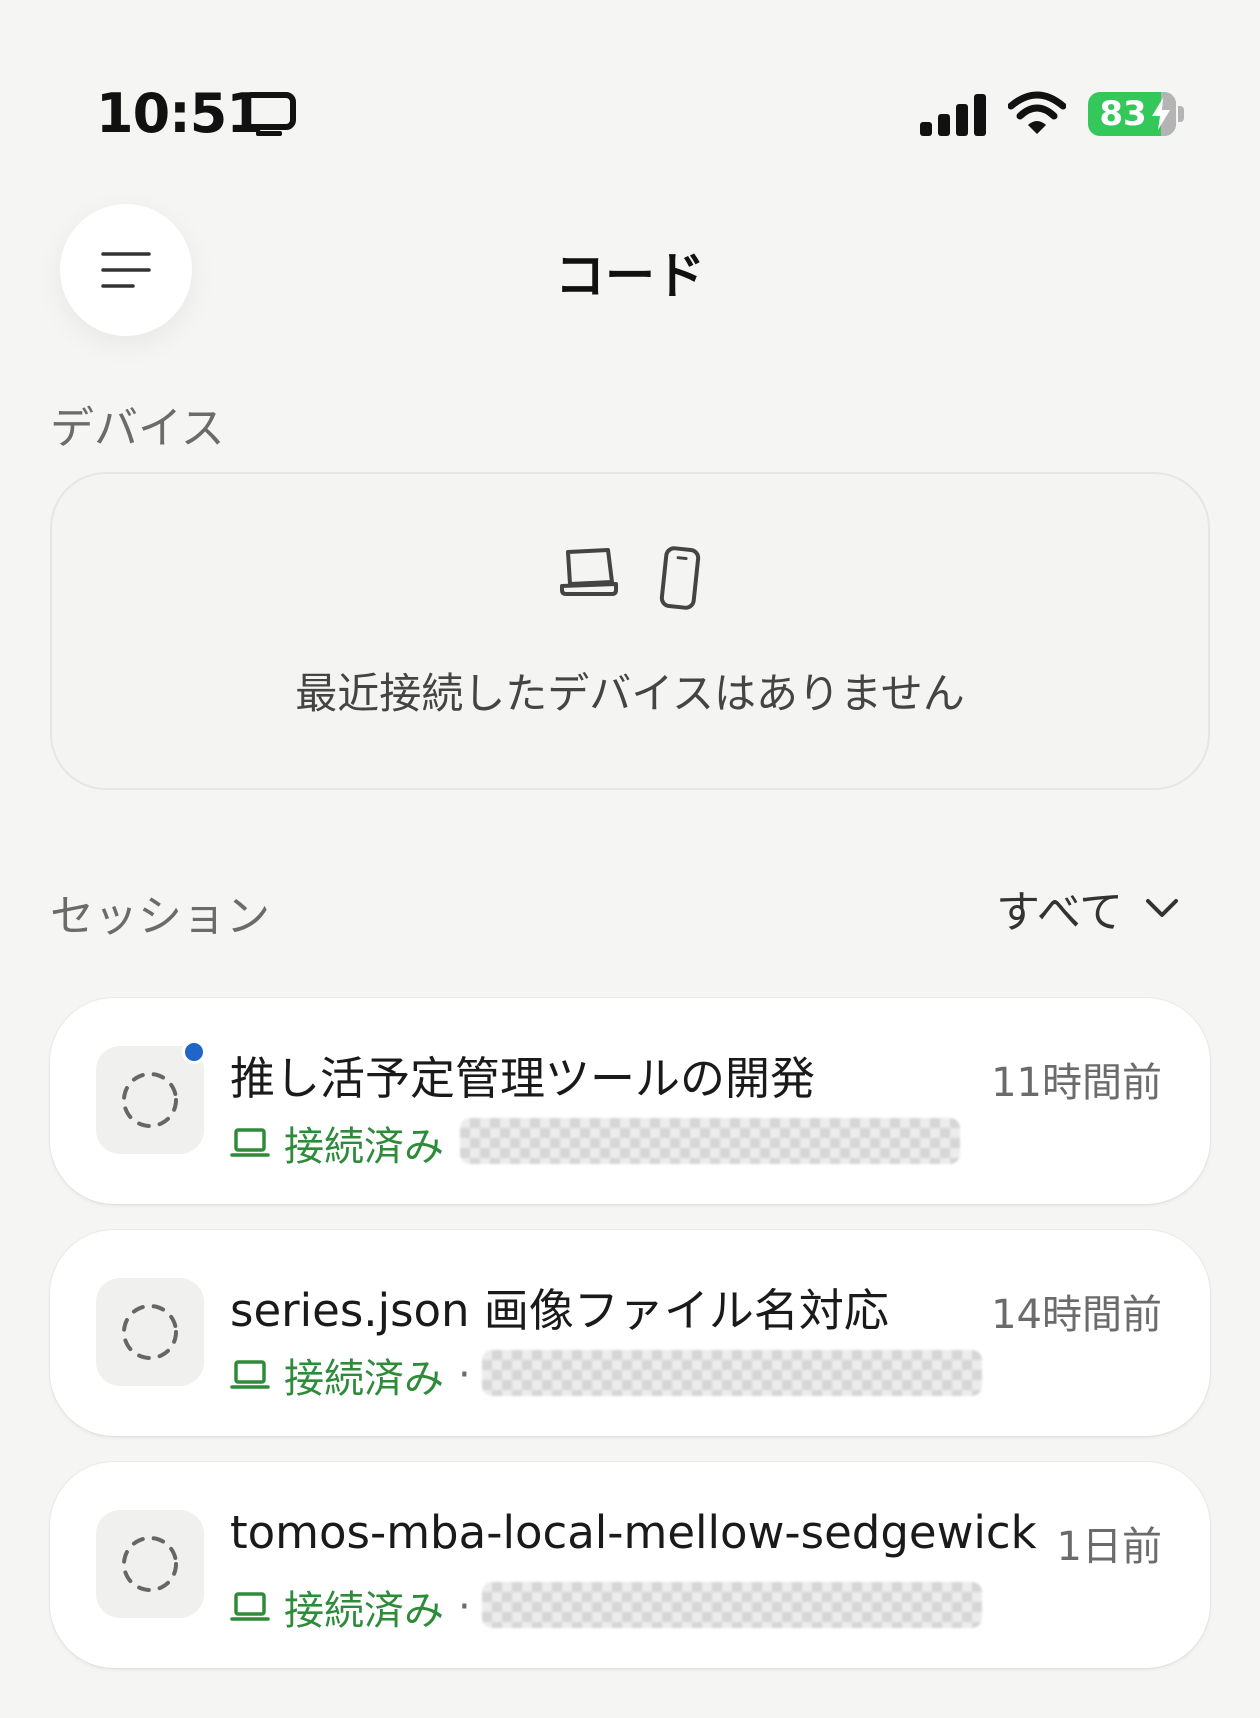 This screenshot has height=1718, width=1260. I want to click on status-bar: 10:51 83, so click(630, 115).